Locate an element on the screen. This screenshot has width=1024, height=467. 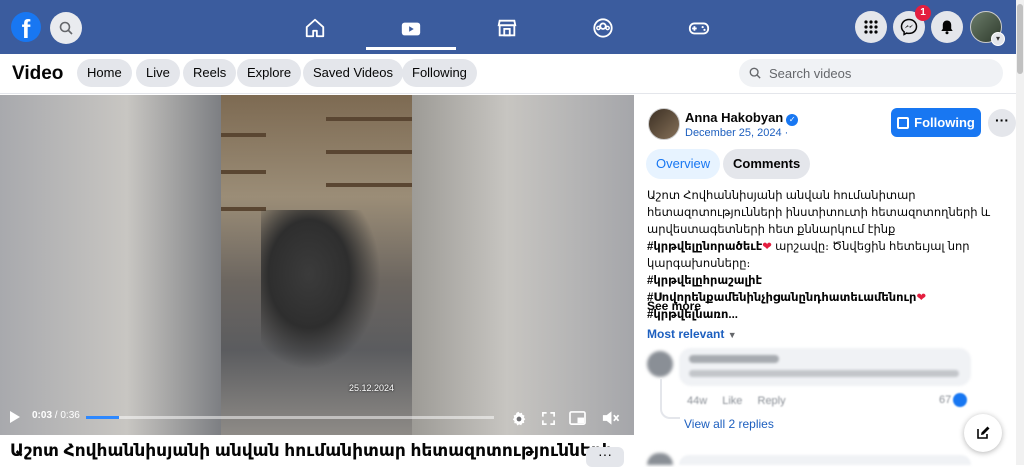
see-more-link: See more is located at coordinates (674, 306).